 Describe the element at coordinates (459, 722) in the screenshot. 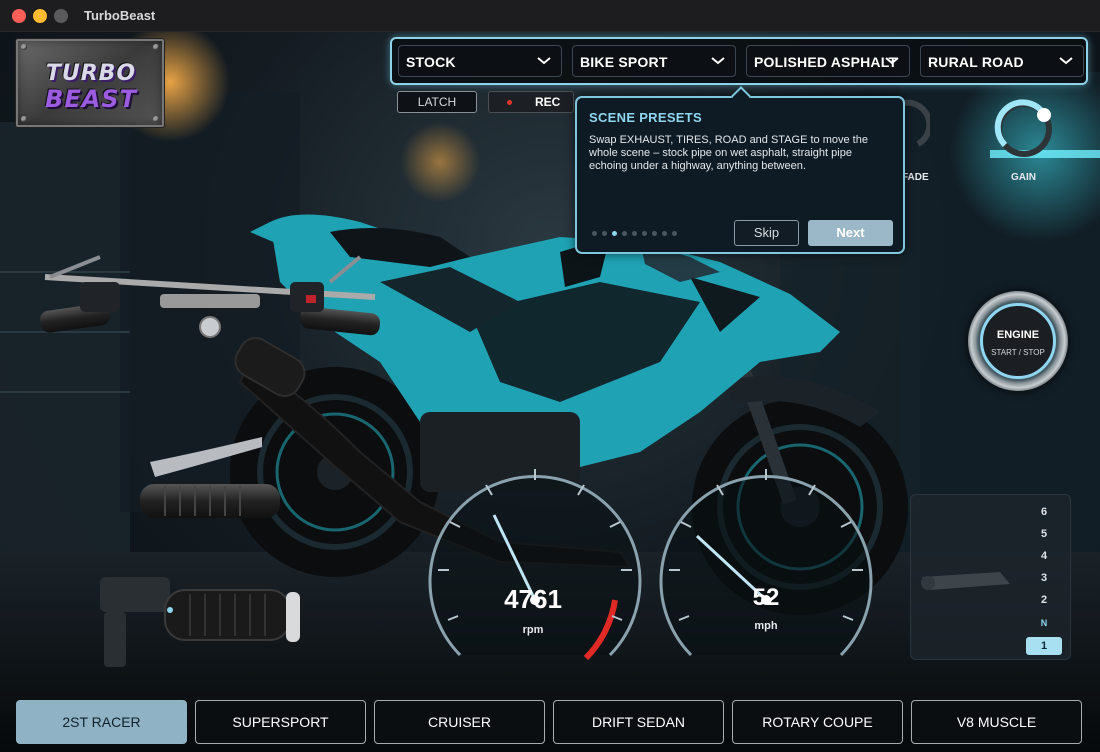

I see `vehicle-tab-cruiser: CRUISER` at that location.